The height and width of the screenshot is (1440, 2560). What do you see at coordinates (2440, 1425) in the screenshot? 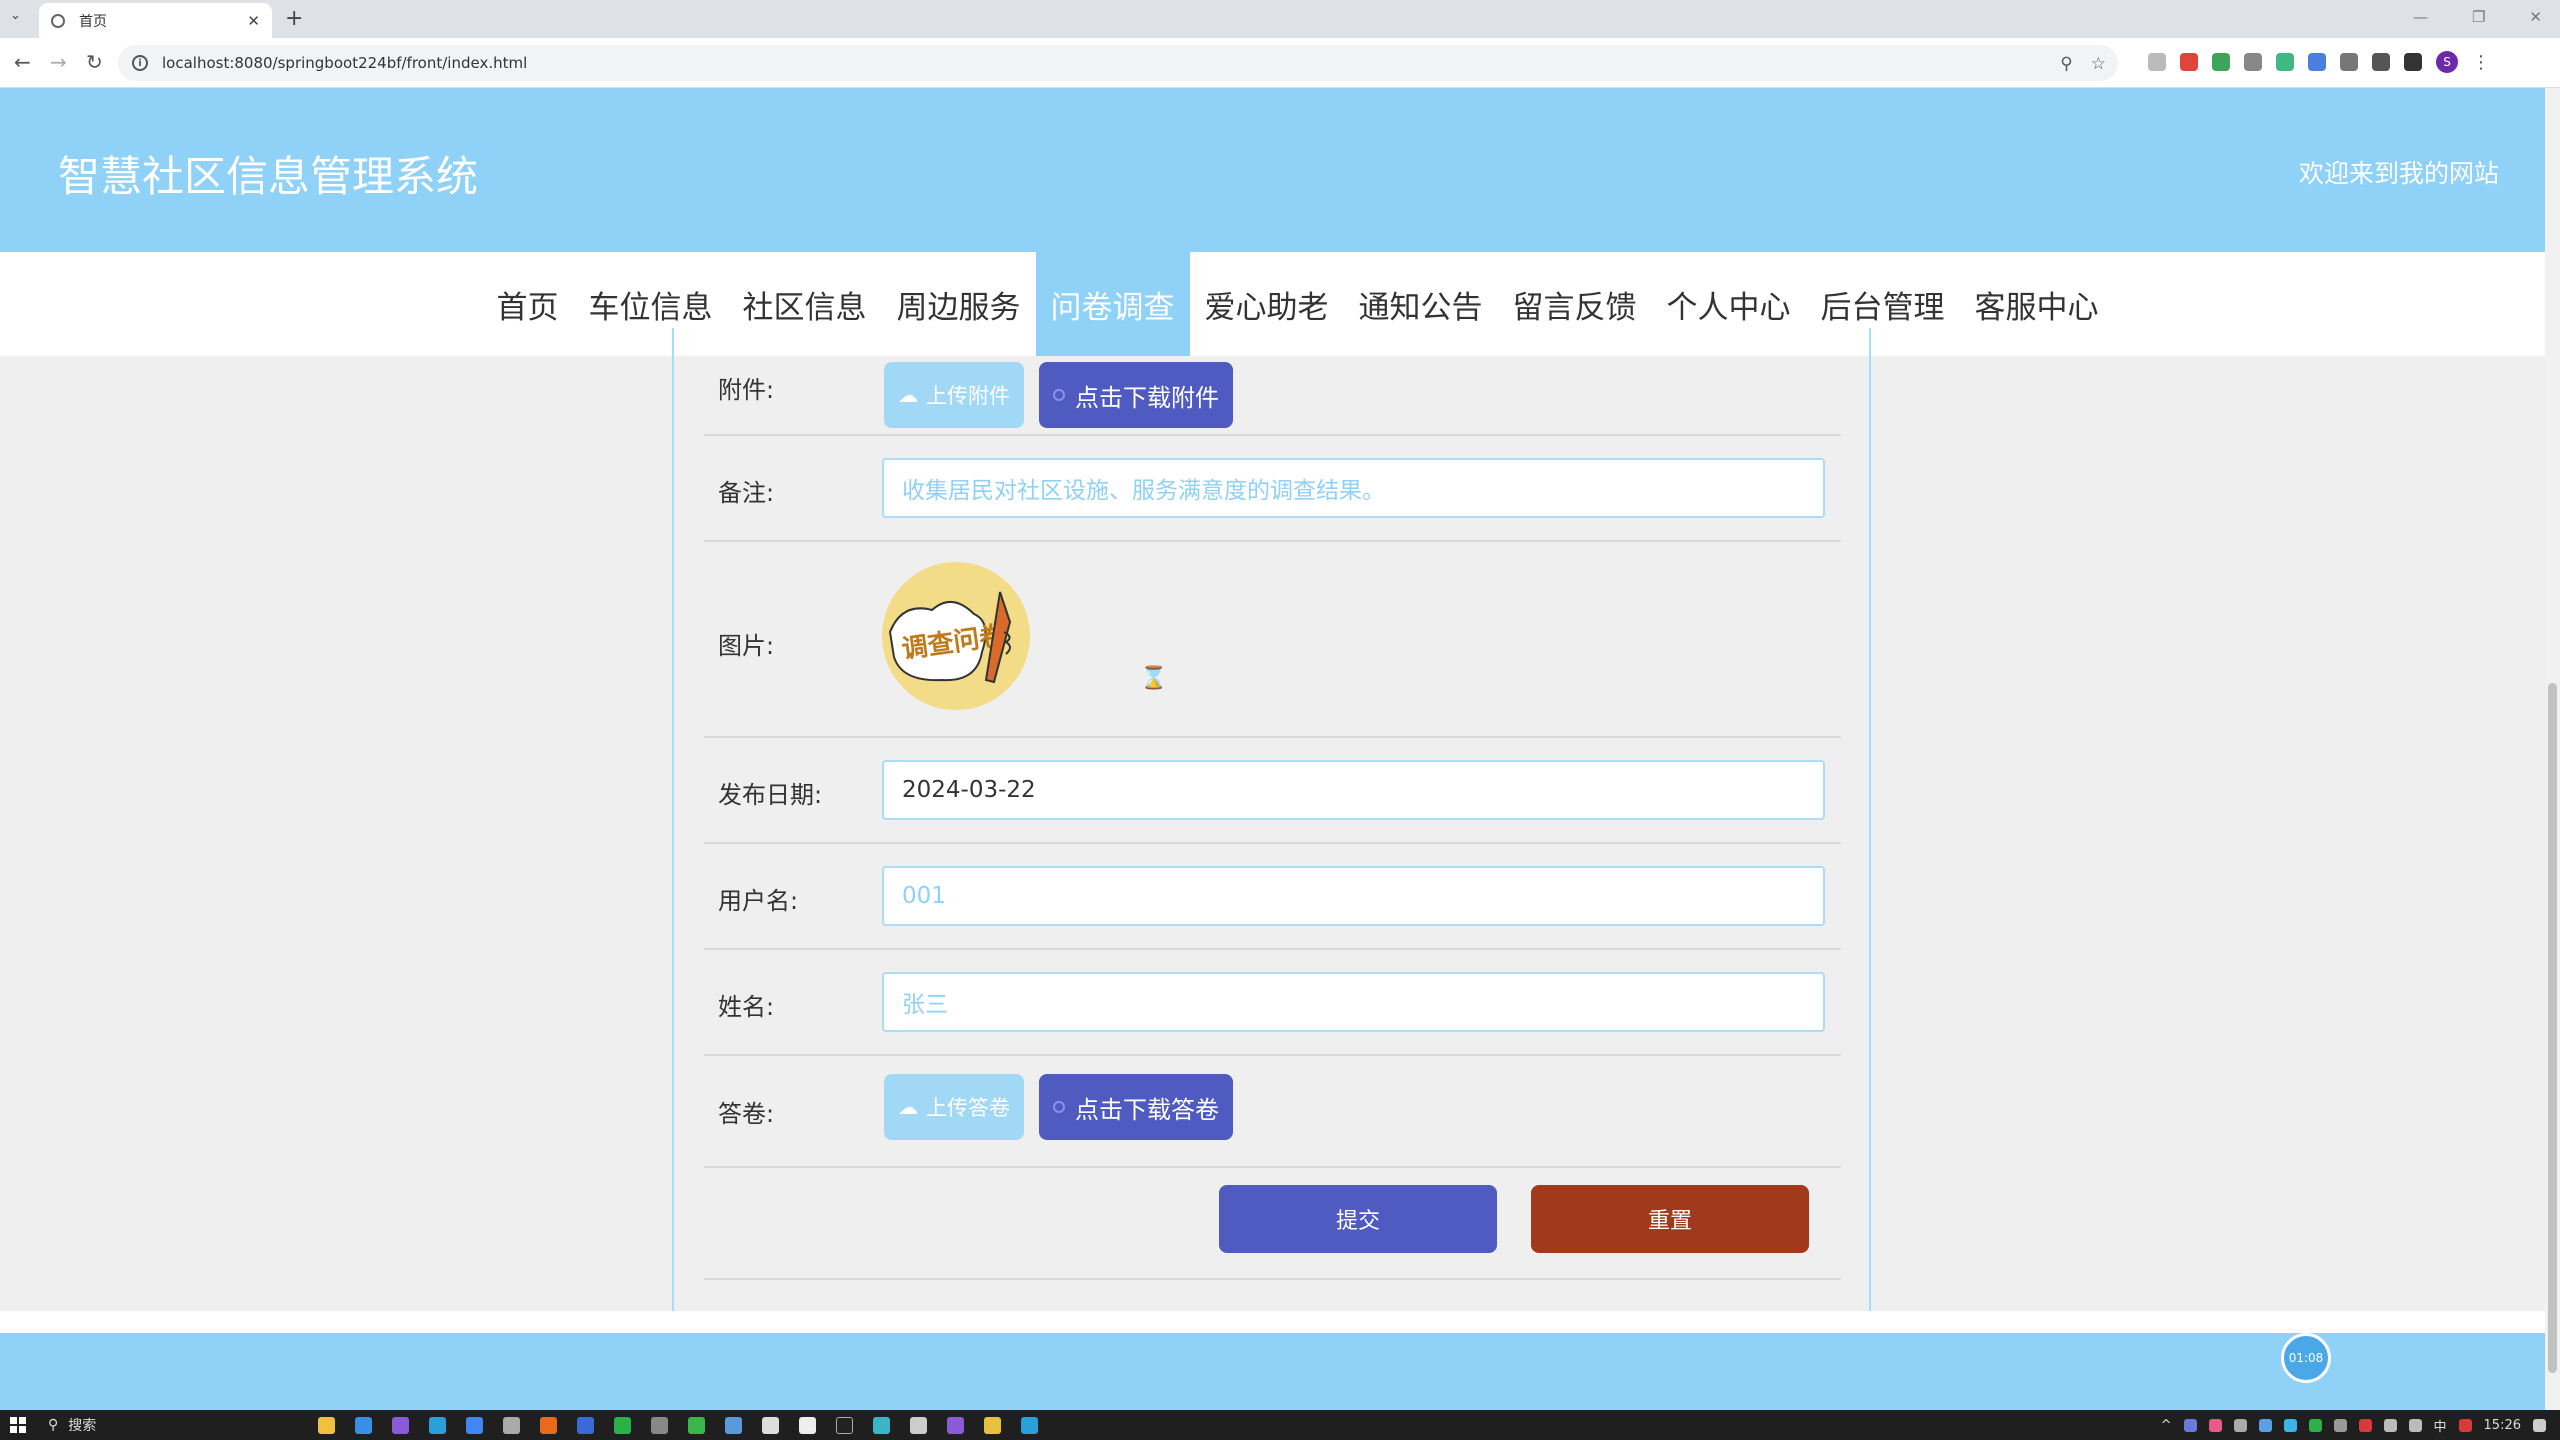
I see `input-language: 中` at bounding box center [2440, 1425].